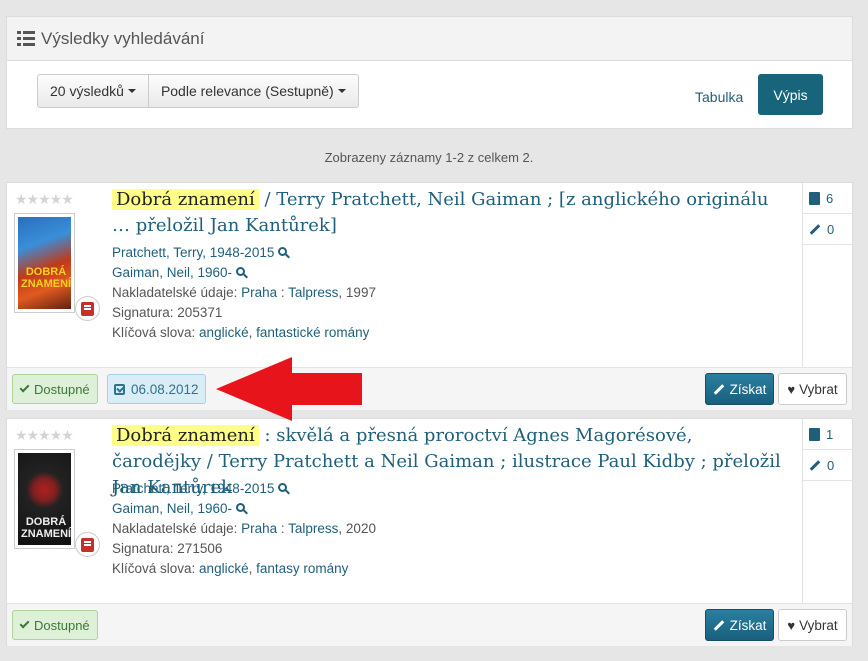 Image resolution: width=868 pixels, height=661 pixels. I want to click on date-badge: 06.08.2012, so click(156, 389).